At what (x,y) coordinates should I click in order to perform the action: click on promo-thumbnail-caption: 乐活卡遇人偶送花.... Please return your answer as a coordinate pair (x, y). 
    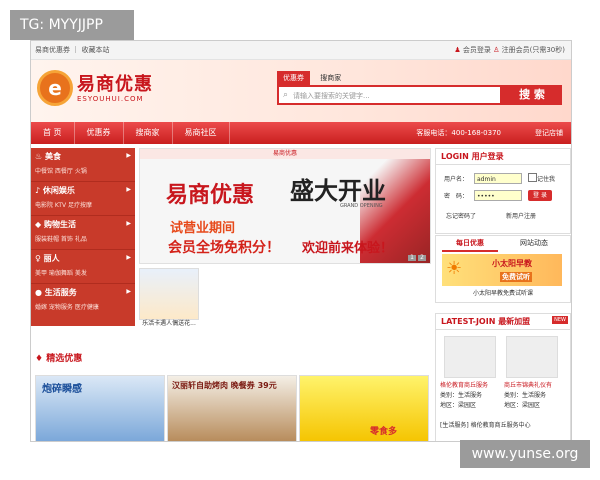
    Looking at the image, I should click on (169, 324).